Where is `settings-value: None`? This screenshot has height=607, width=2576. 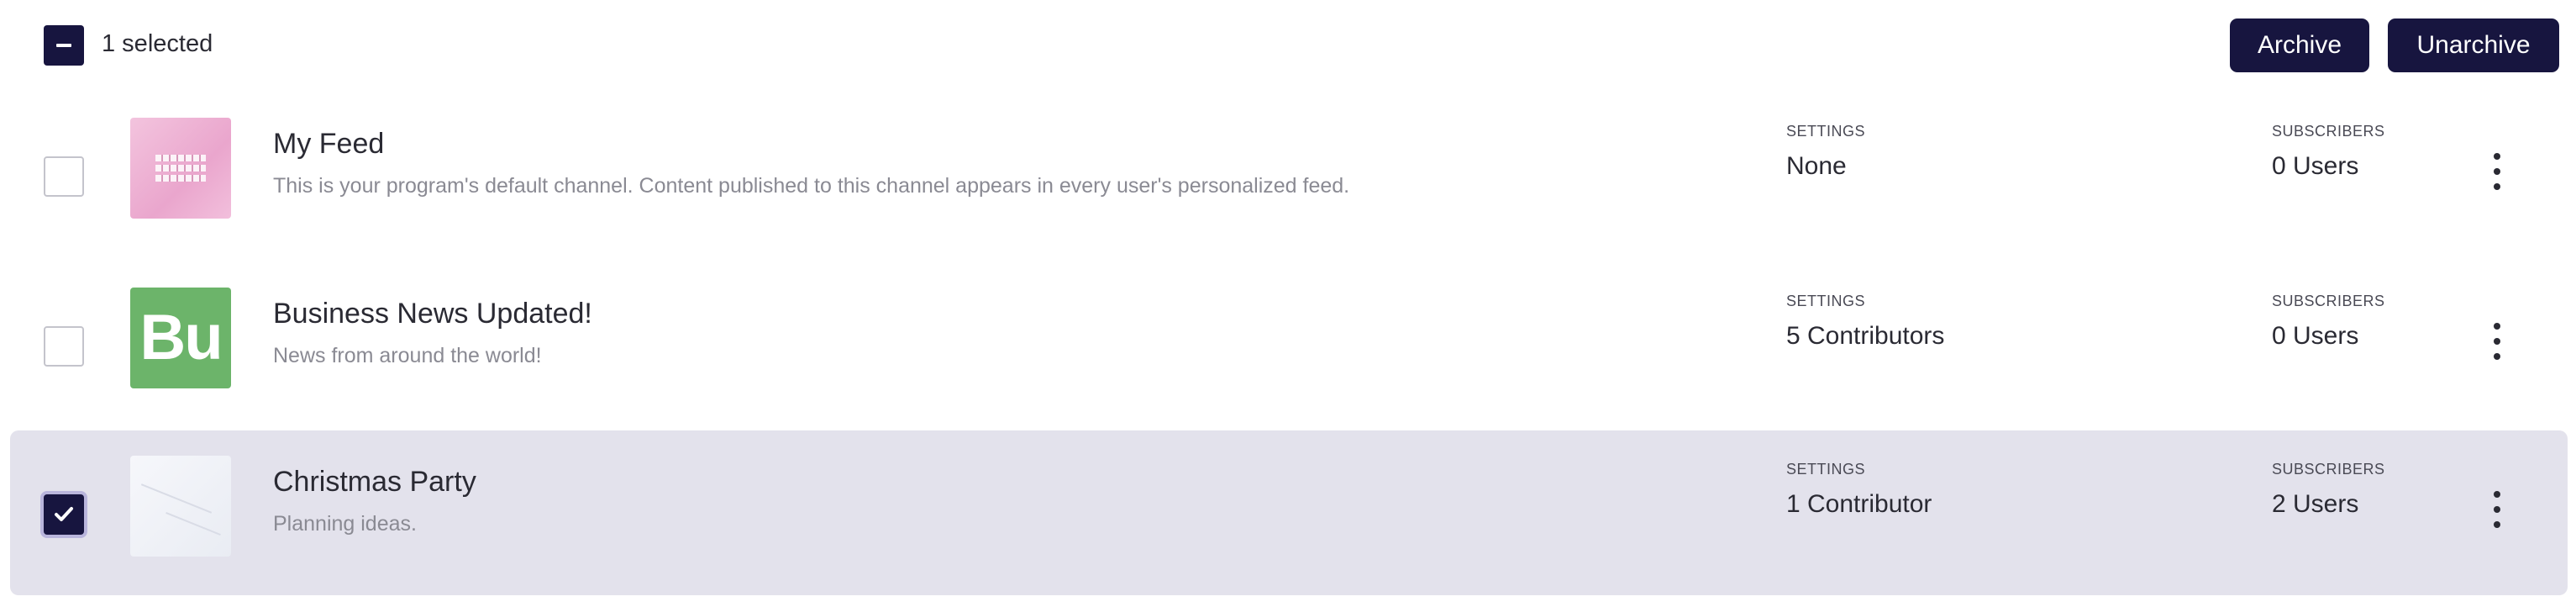
settings-value: None is located at coordinates (1816, 166).